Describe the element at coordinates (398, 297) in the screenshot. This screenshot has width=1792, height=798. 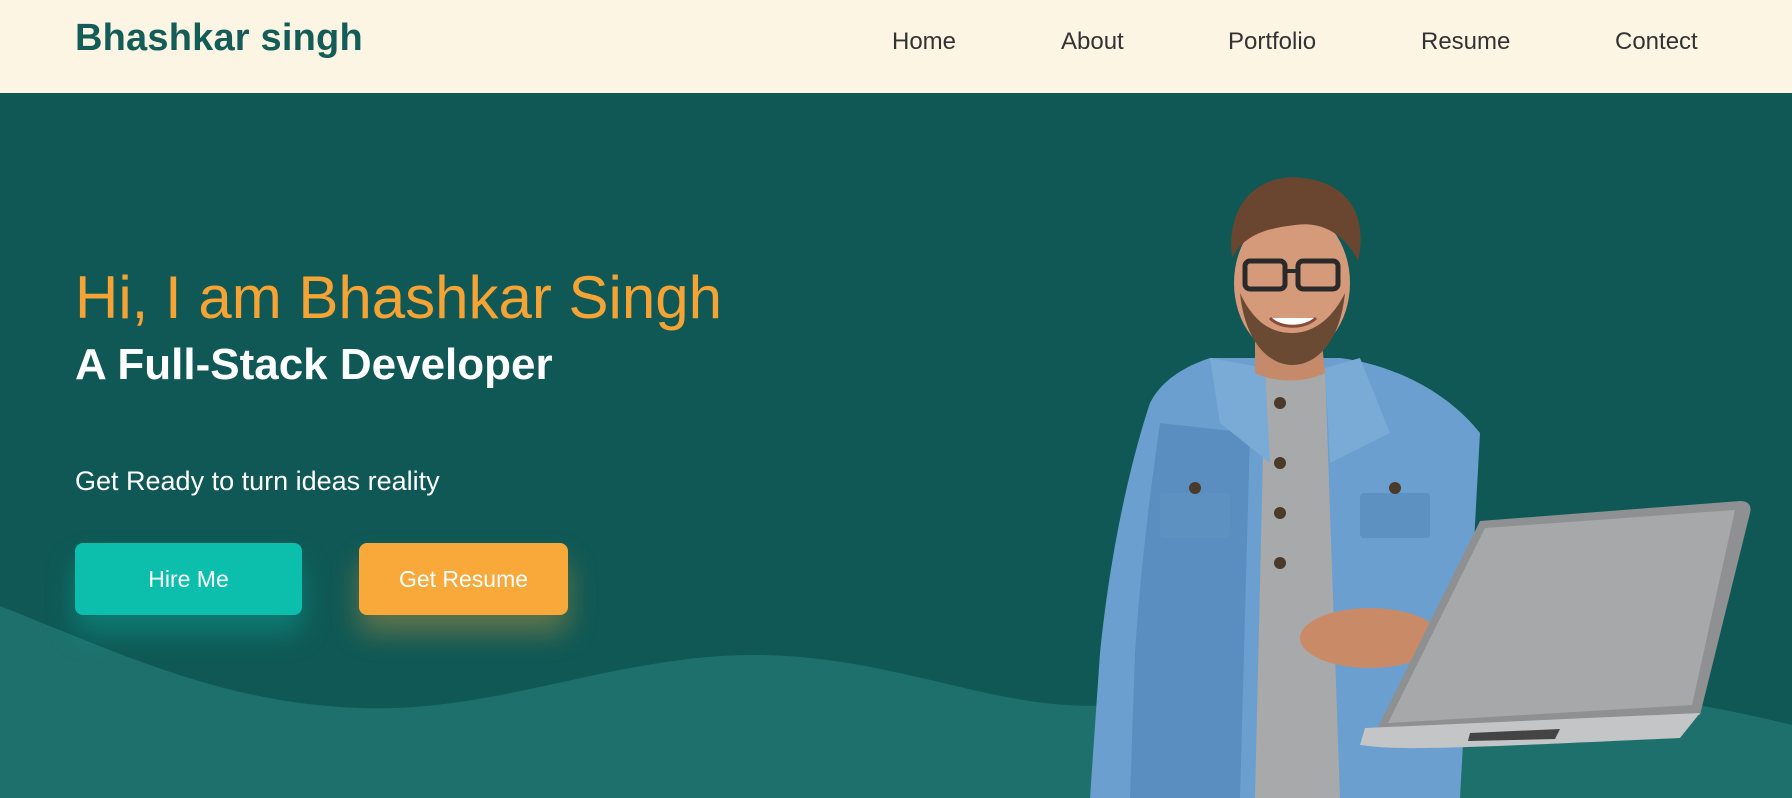
I see `hero-greeting: Hi, I am Bhashkar Singh` at that location.